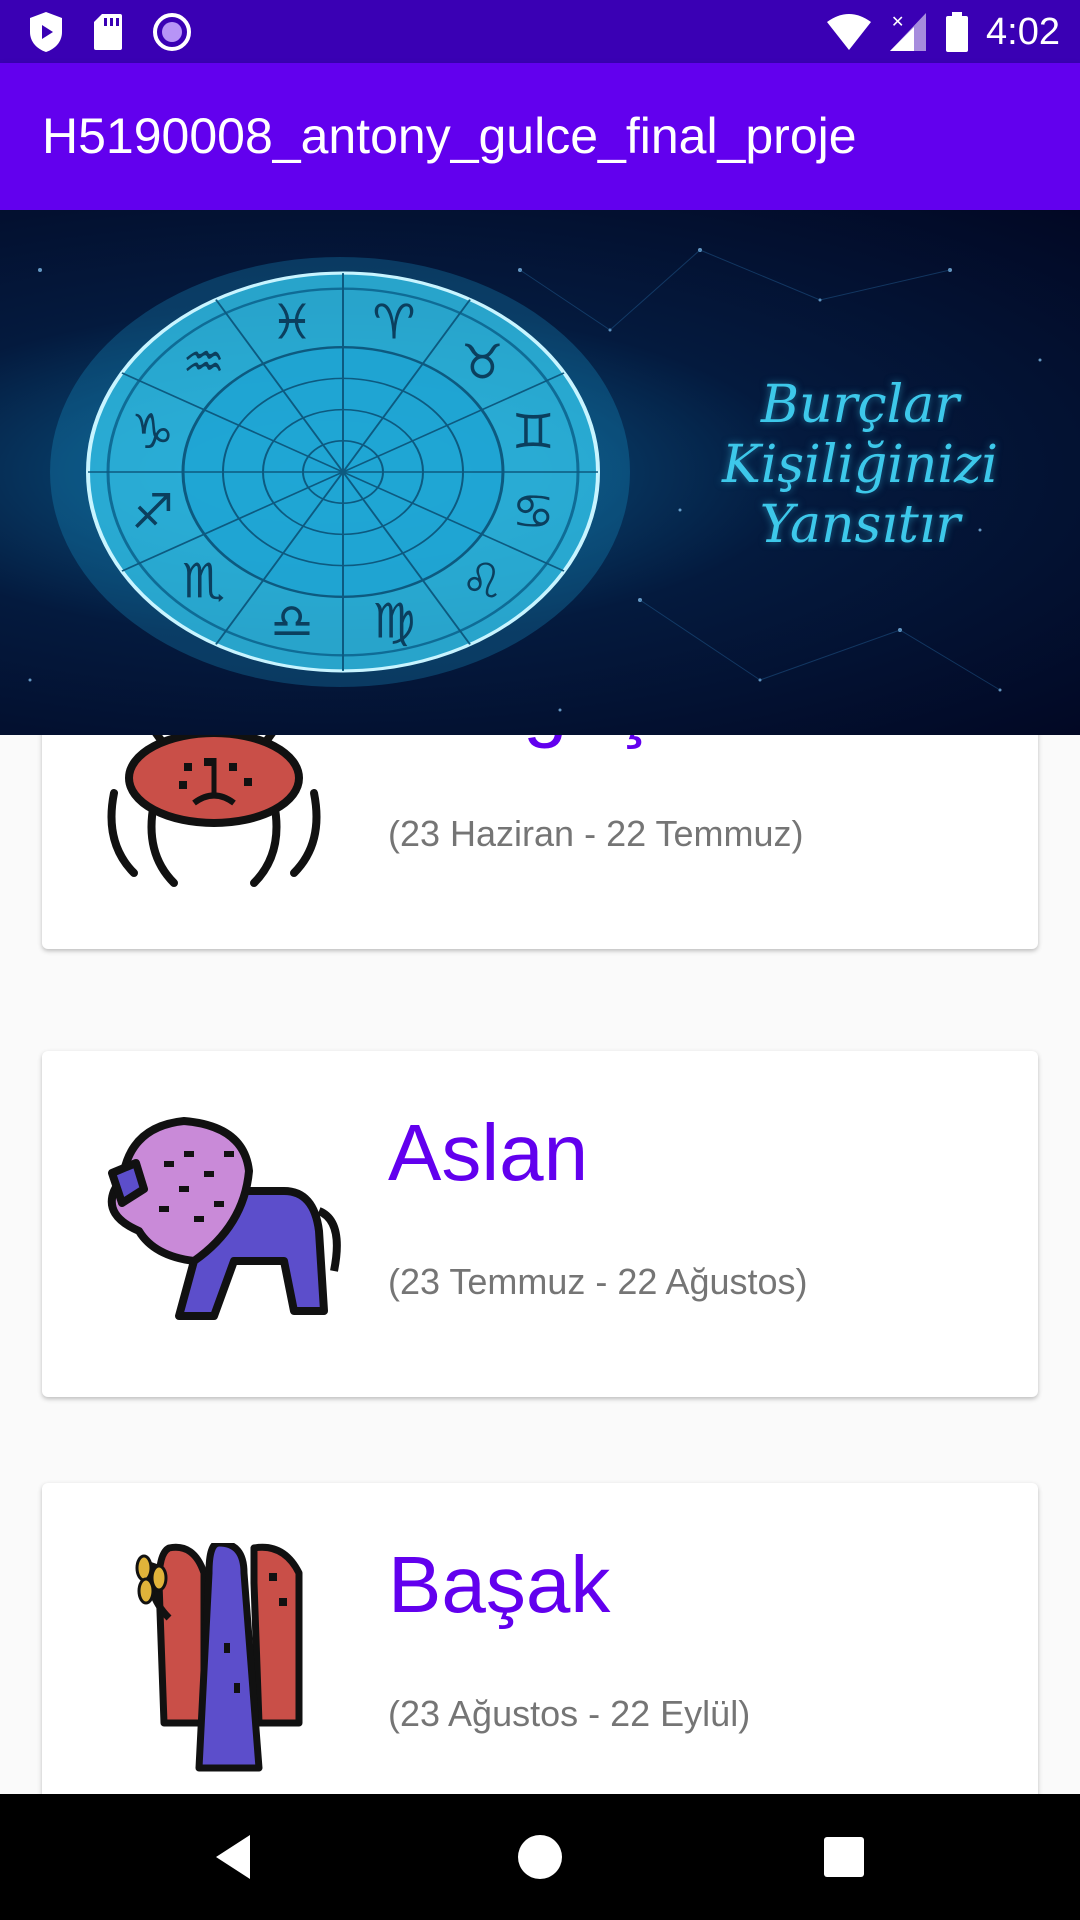 The image size is (1080, 1920). What do you see at coordinates (203, 582) in the screenshot?
I see `zodiac-glyph: ♏` at bounding box center [203, 582].